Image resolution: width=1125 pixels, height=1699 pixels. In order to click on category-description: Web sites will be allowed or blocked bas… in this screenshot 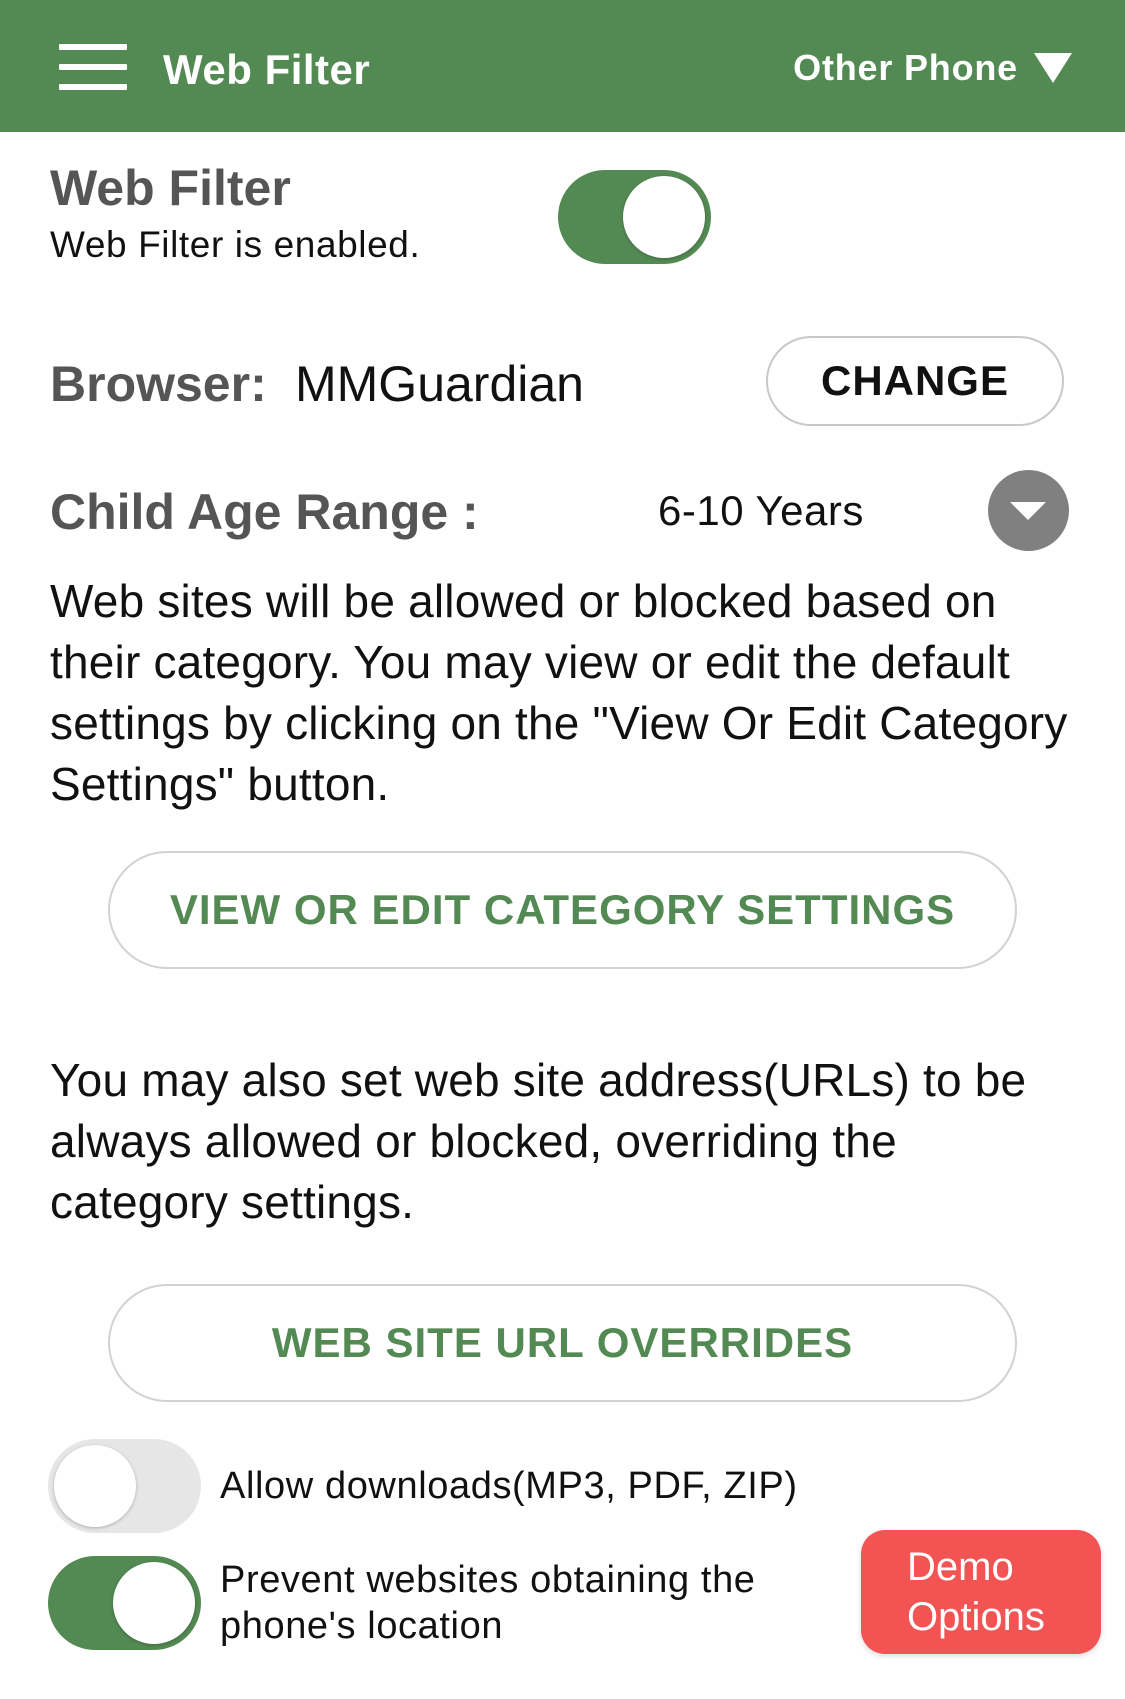, I will do `click(559, 692)`.